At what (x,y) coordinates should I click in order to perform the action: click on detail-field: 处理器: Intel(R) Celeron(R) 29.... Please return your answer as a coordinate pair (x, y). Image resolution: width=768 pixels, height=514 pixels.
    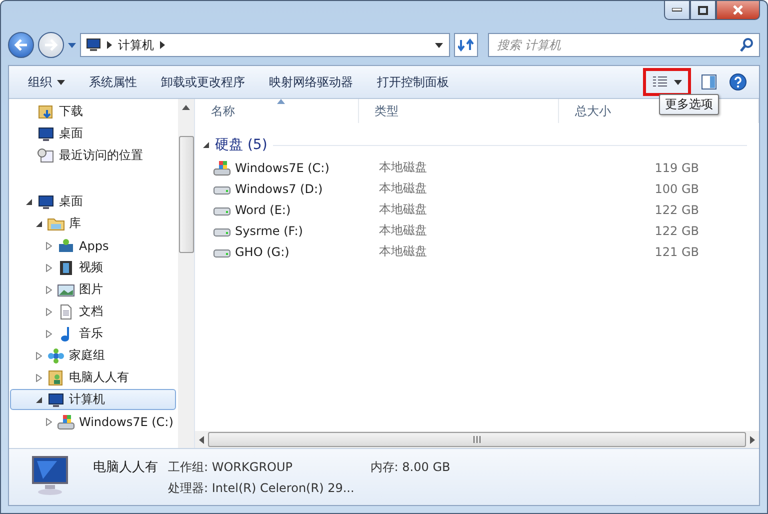
    Looking at the image, I should click on (263, 488).